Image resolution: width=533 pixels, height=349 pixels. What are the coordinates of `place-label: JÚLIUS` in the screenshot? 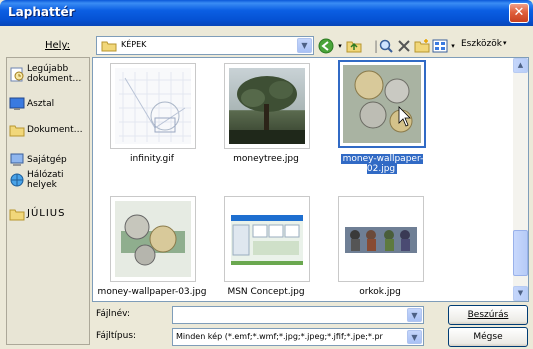 It's located at (46, 213).